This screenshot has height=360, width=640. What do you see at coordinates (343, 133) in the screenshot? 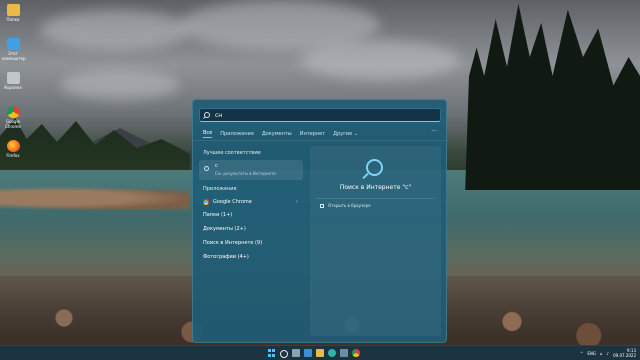
I see `tab-more-label: Другие` at bounding box center [343, 133].